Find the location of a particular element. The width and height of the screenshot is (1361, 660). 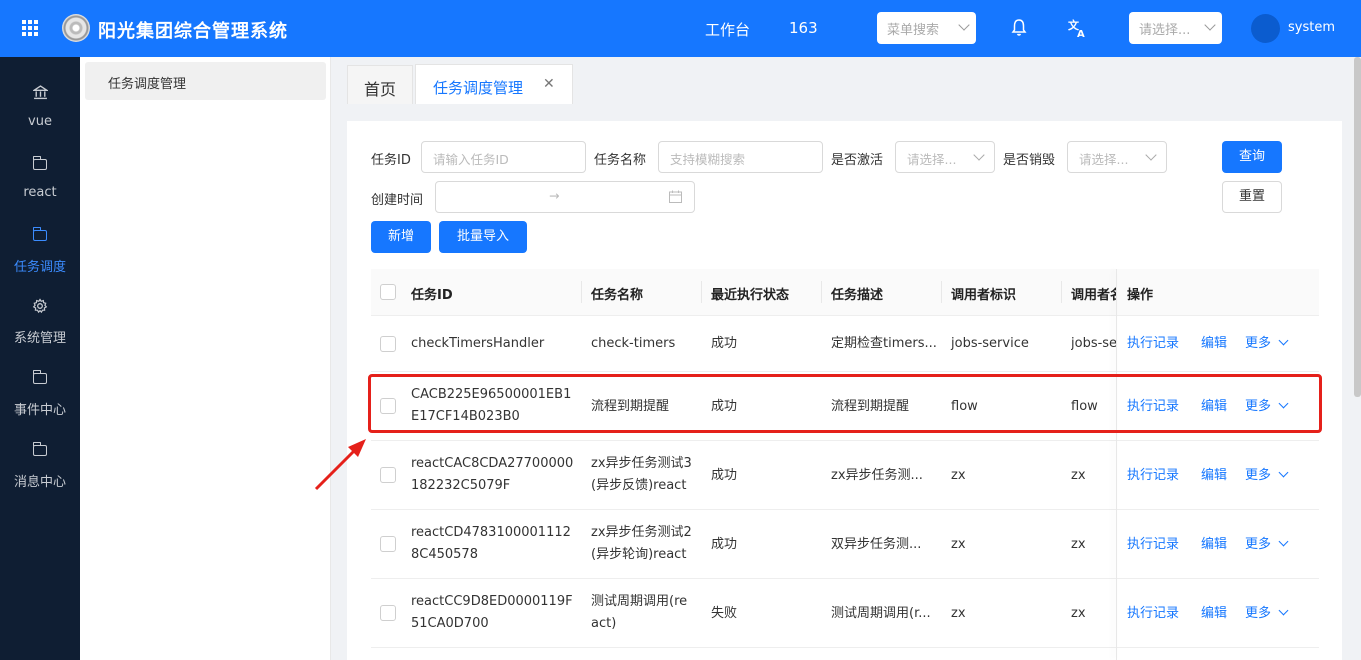

task-id-label: 任务ID is located at coordinates (391, 160).